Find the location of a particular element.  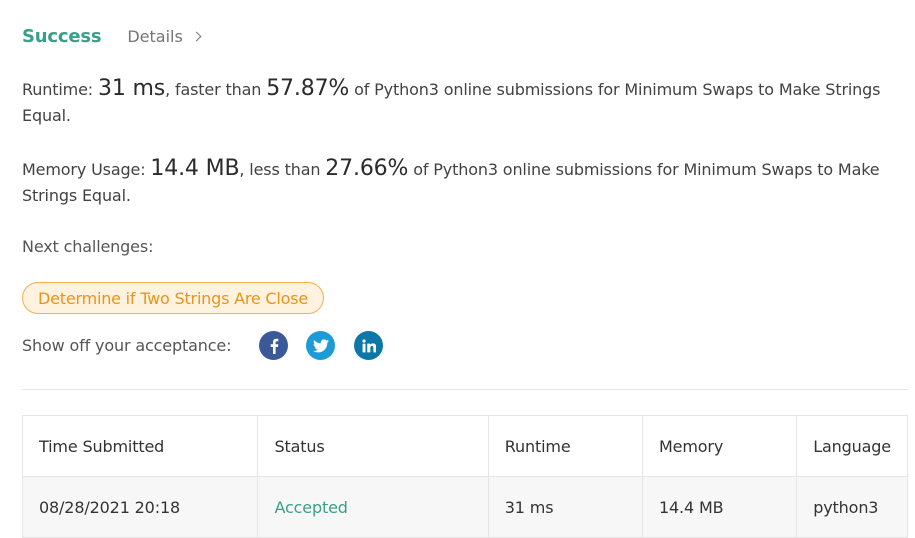

twitter-share-button is located at coordinates (320, 345).